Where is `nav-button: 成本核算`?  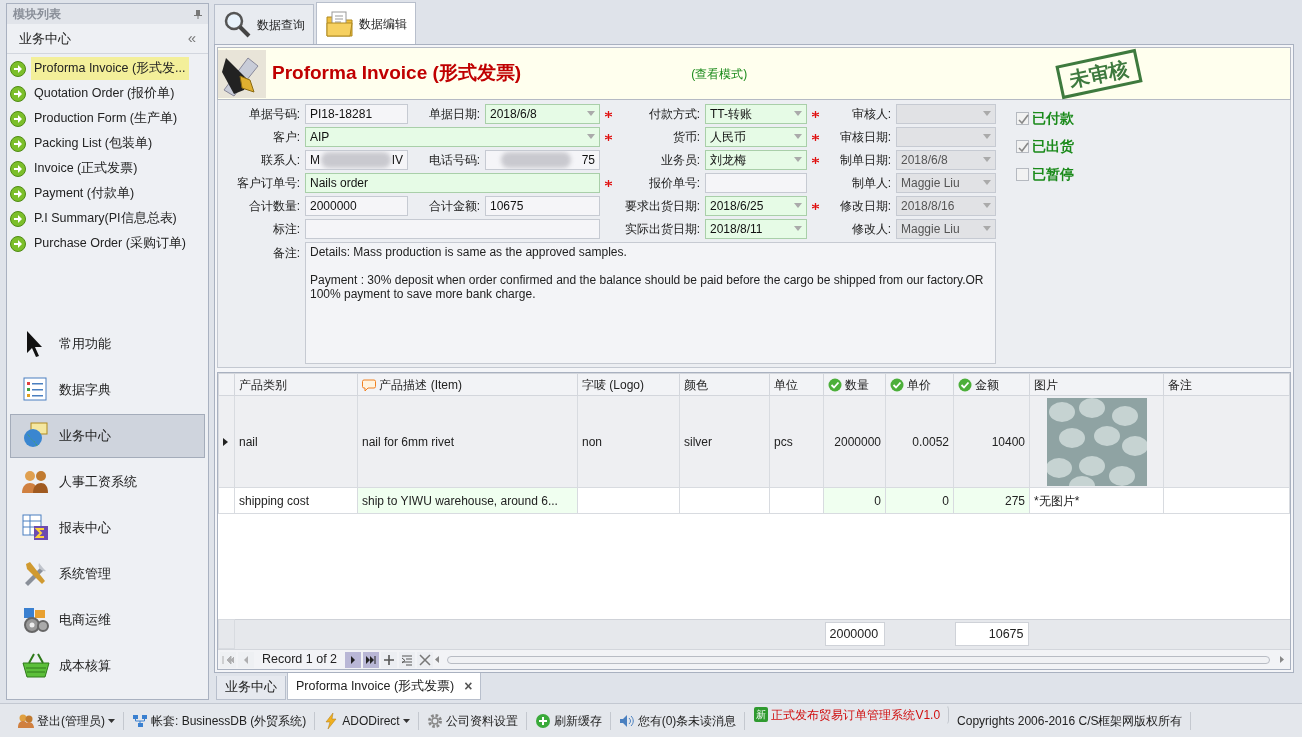
nav-button: 成本核算 is located at coordinates (107, 666).